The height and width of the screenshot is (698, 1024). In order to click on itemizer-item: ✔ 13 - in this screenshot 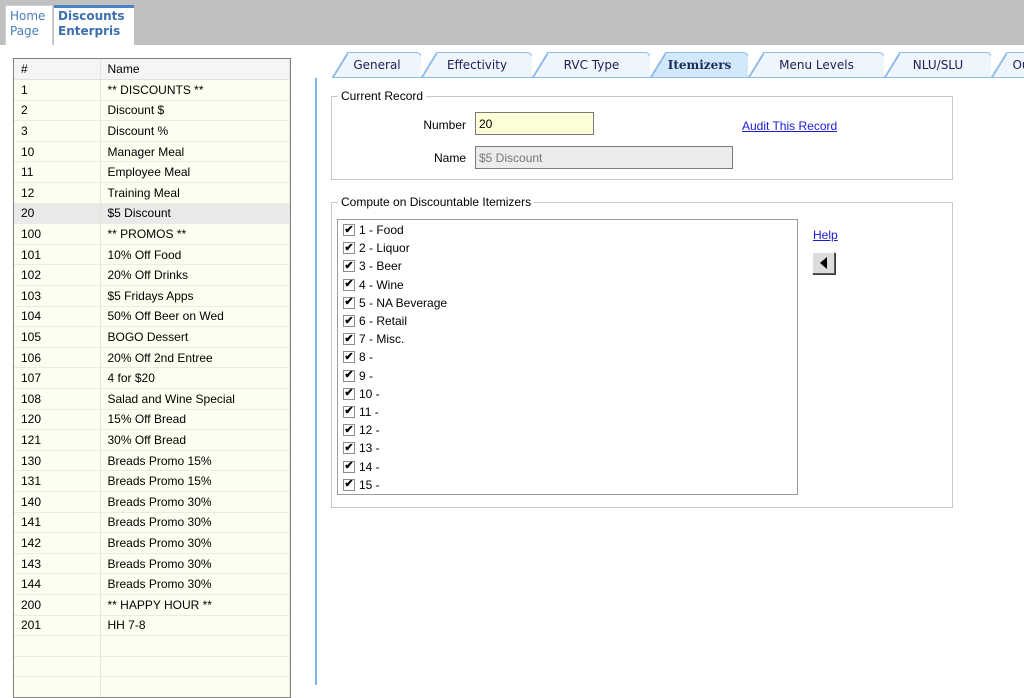, I will do `click(567, 448)`.